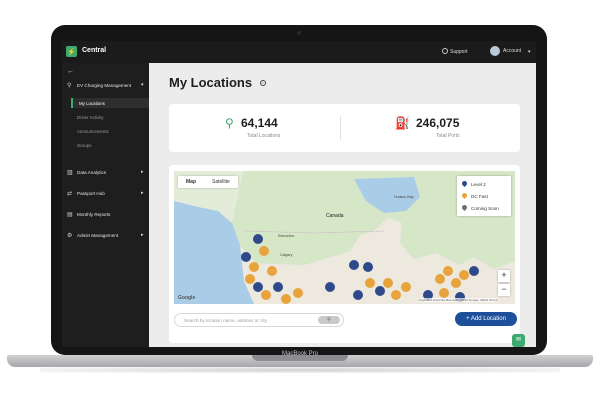 This screenshot has width=600, height=400. What do you see at coordinates (84, 145) in the screenshot?
I see `sidebar-subitem-groups: Groups` at bounding box center [84, 145].